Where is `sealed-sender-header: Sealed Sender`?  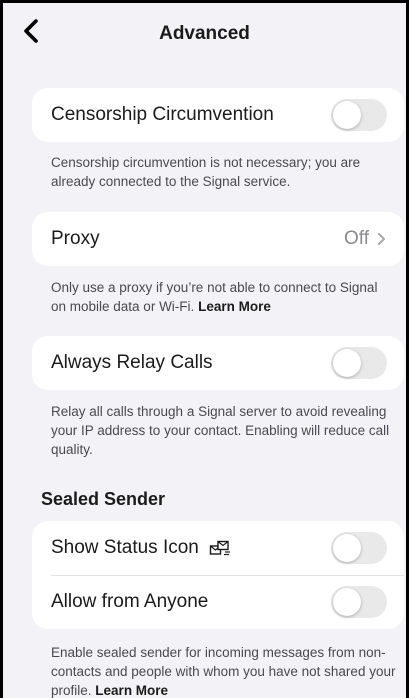 sealed-sender-header: Sealed Sender is located at coordinates (103, 499).